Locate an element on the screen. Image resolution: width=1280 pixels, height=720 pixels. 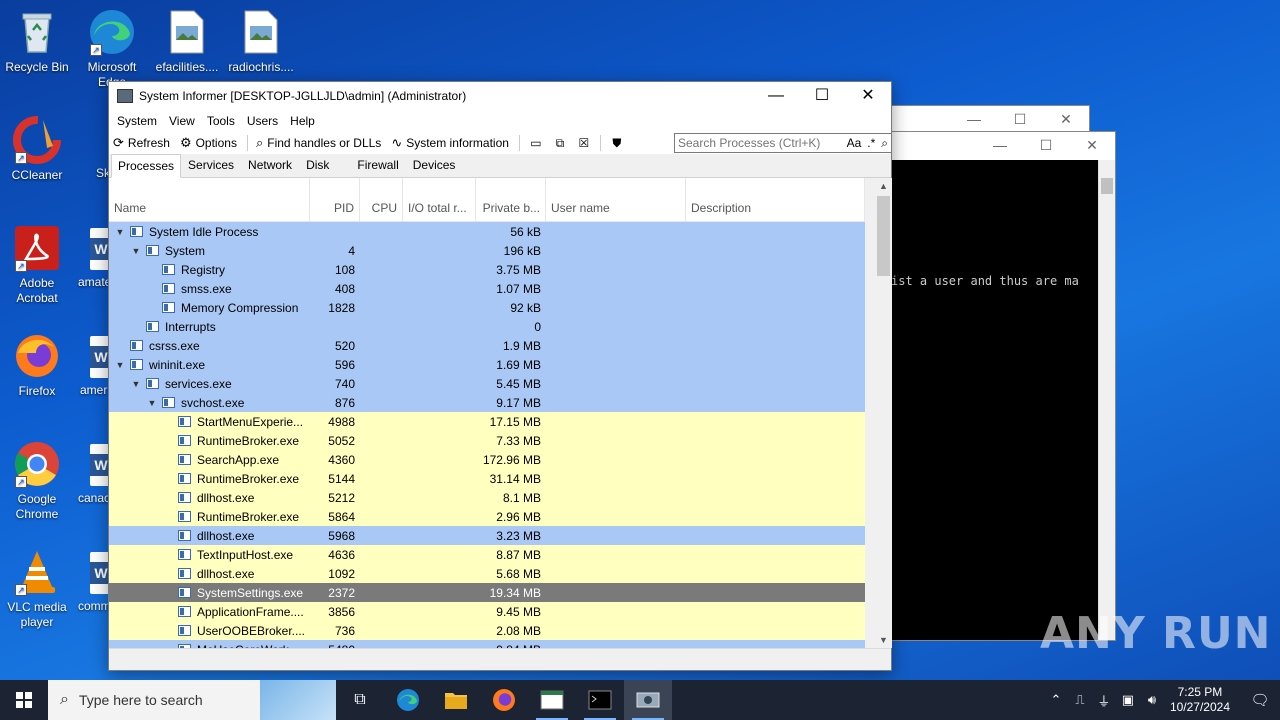
table-row: Interrupts 0 is located at coordinates (487, 326).